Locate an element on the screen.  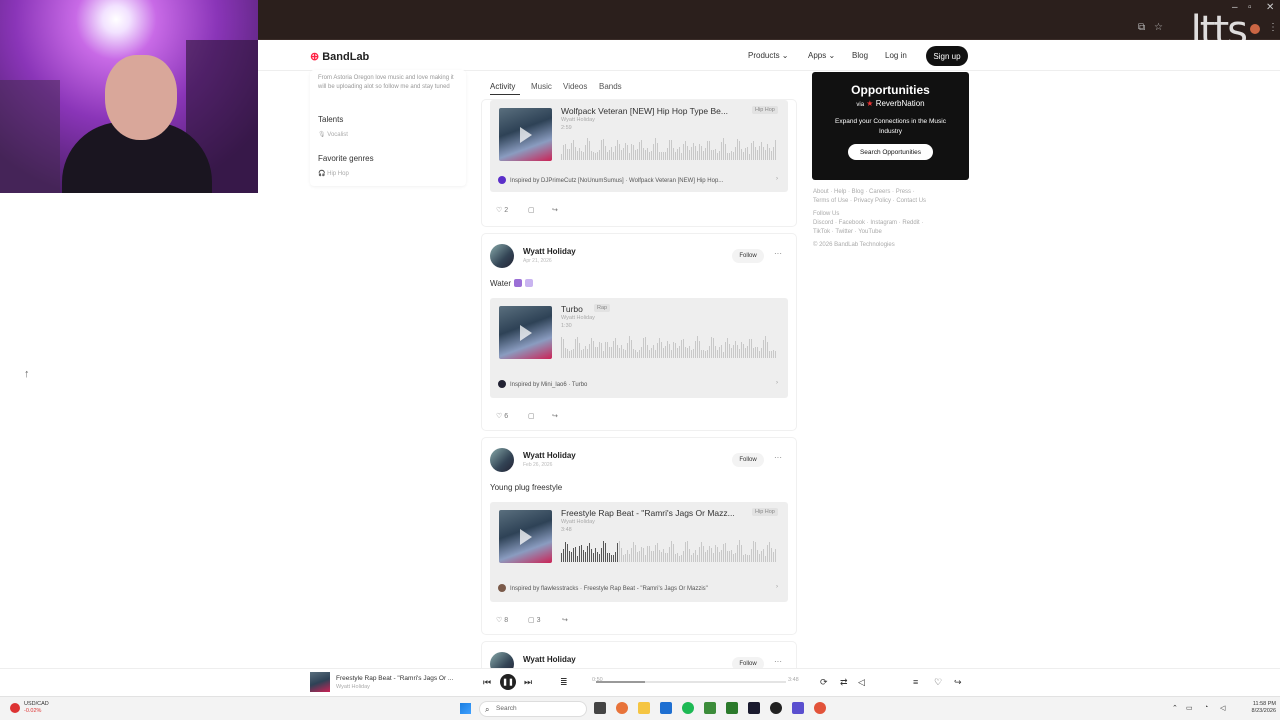
tab-videos: Videos is located at coordinates (575, 86).